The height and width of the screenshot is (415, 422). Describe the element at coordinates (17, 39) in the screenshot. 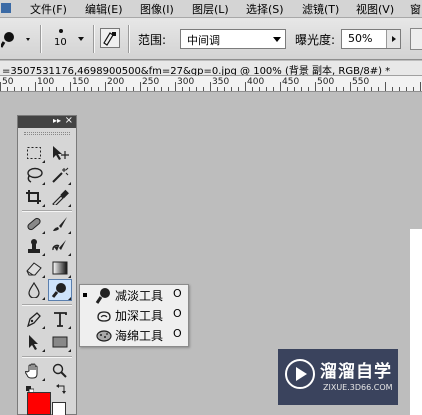

I see `tool-preset-picker` at that location.